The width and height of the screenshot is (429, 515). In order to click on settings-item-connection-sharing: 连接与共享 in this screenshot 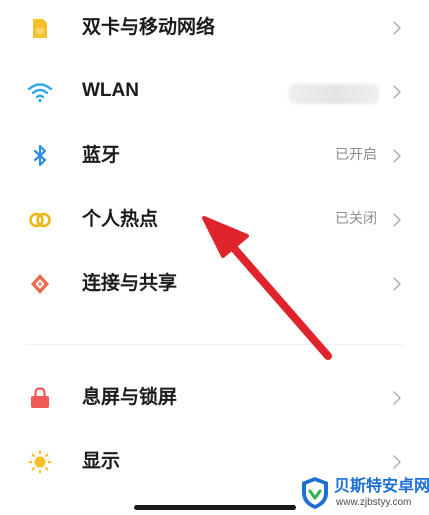, I will do `click(214, 284)`.